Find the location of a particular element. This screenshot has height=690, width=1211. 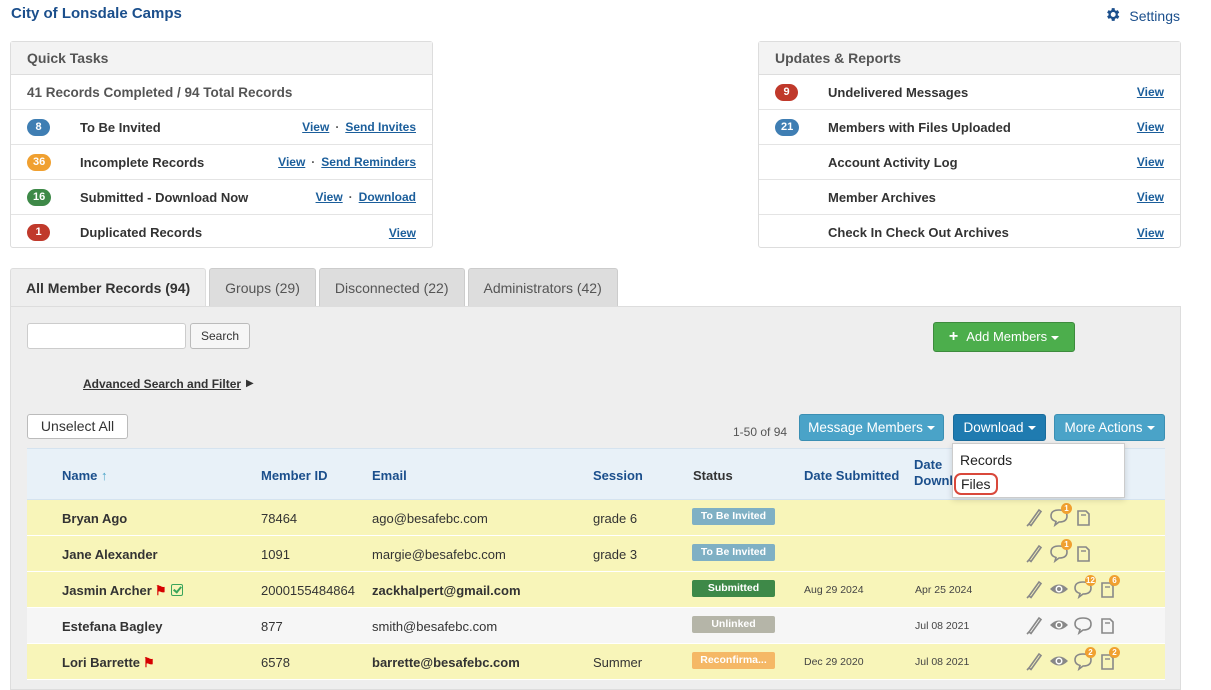

file-icon: 2 is located at coordinates (1108, 659).